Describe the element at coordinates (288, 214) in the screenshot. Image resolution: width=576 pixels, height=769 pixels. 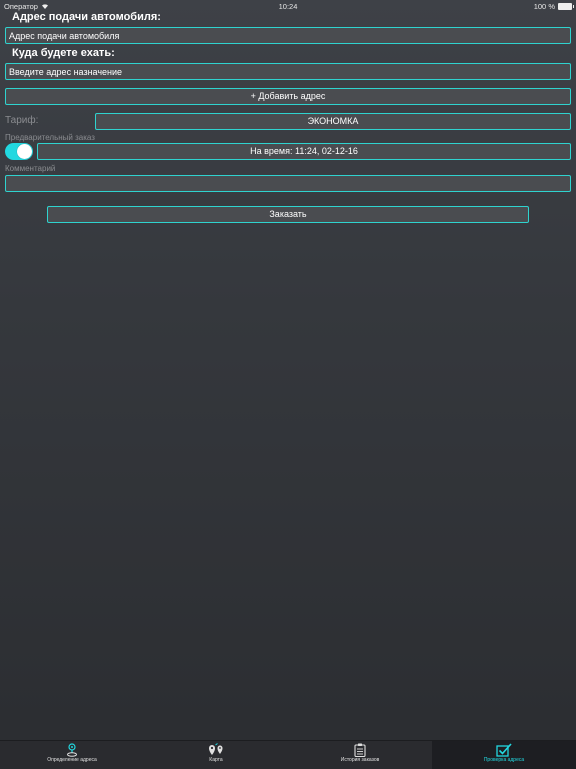
I see `order-button: Заказать` at that location.